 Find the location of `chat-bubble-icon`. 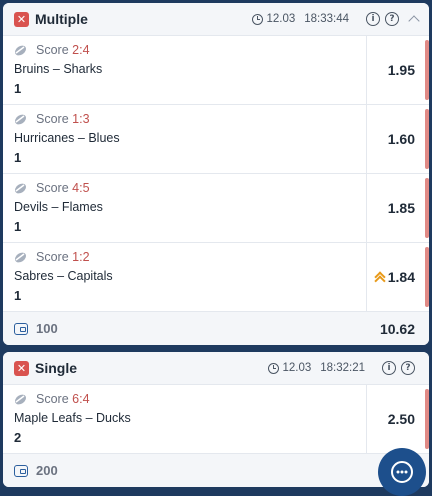

chat-bubble-icon is located at coordinates (402, 472).